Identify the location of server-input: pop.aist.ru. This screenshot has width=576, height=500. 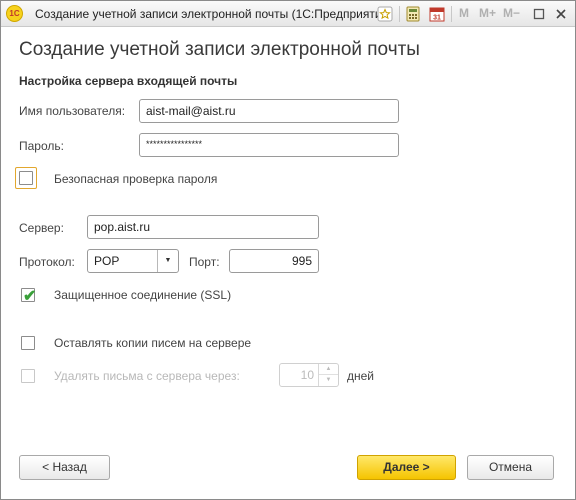
(203, 227).